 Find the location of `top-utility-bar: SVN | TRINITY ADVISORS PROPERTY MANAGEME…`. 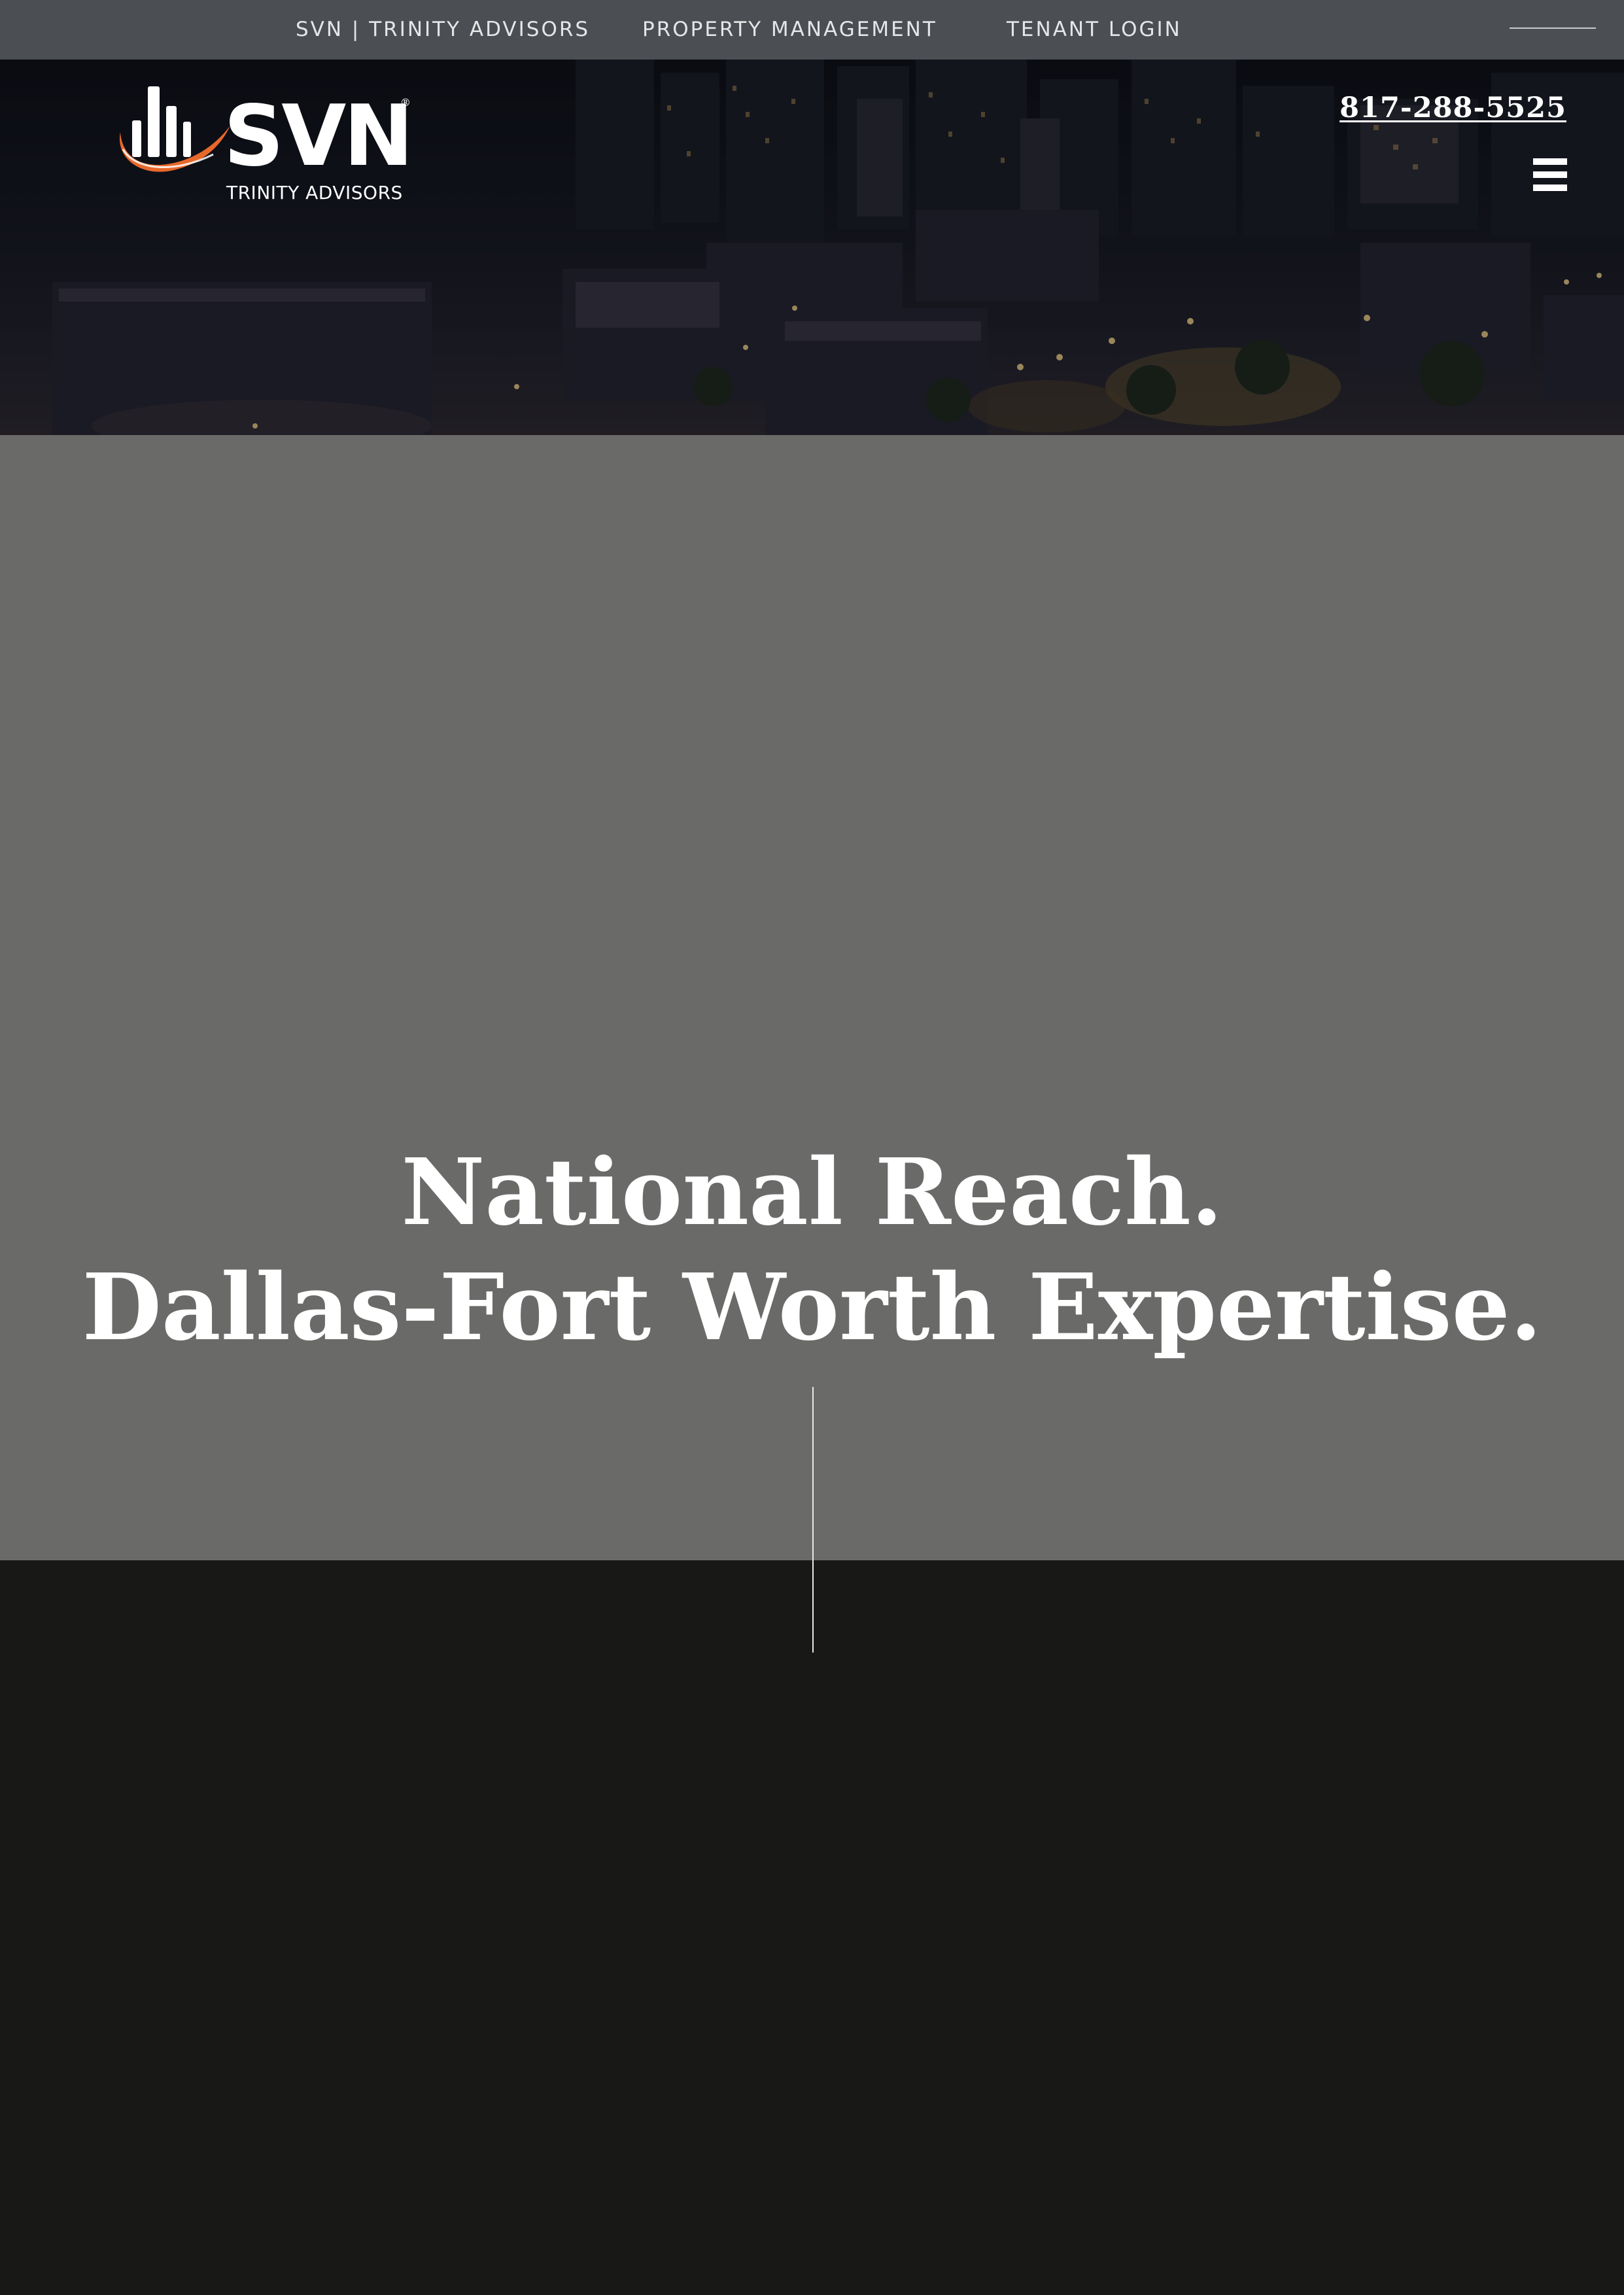

top-utility-bar: SVN | TRINITY ADVISORS PROPERTY MANAGEME… is located at coordinates (812, 30).